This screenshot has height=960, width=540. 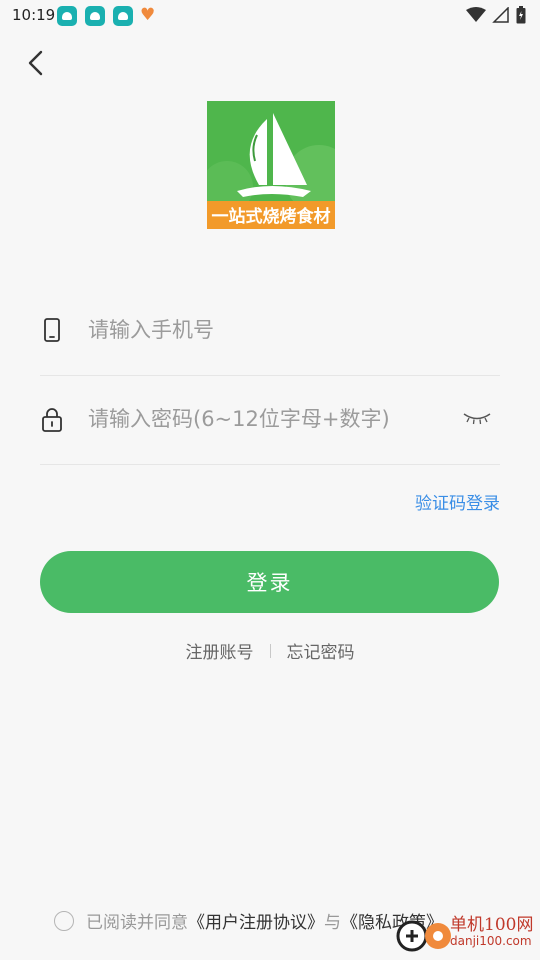 What do you see at coordinates (332, 923) in the screenshot?
I see `agreement-conjunction: 与` at bounding box center [332, 923].